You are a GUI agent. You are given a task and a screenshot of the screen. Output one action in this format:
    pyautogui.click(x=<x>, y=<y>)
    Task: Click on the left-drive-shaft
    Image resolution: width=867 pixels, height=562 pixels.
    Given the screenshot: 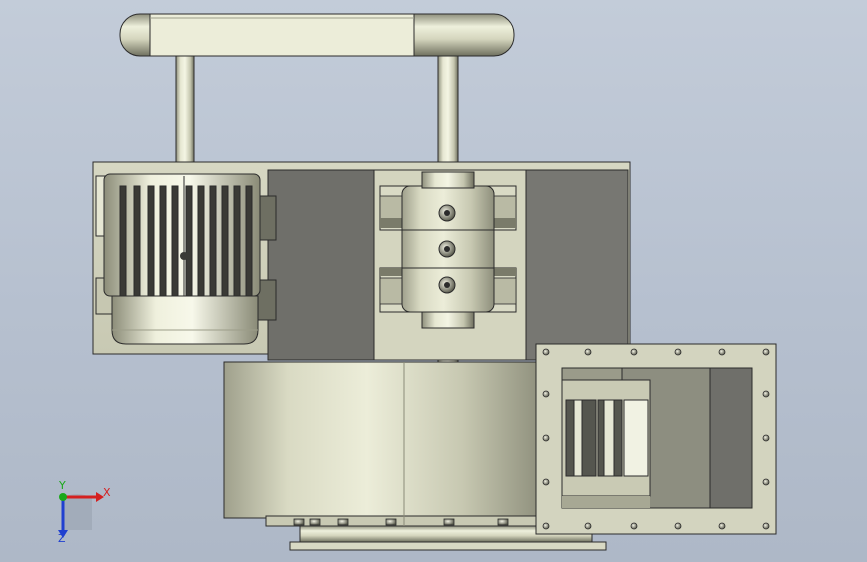 What is the action you would take?
    pyautogui.click(x=185, y=114)
    